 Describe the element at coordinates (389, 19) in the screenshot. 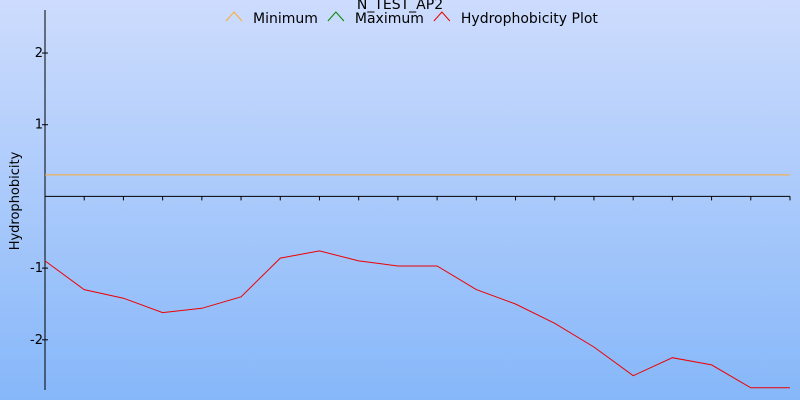

I see `legend-label: Maximum` at that location.